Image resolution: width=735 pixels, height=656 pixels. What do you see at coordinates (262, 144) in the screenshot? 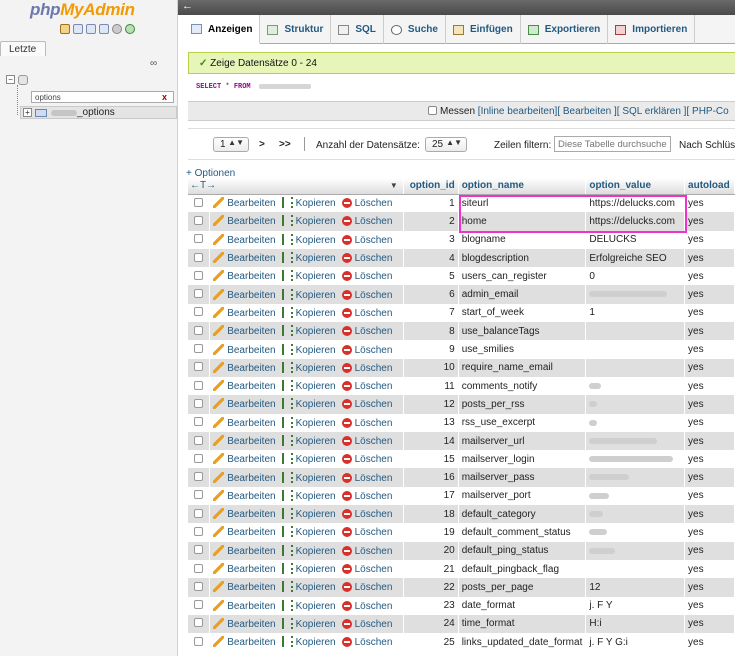
I see `next-page-button: >` at bounding box center [262, 144].